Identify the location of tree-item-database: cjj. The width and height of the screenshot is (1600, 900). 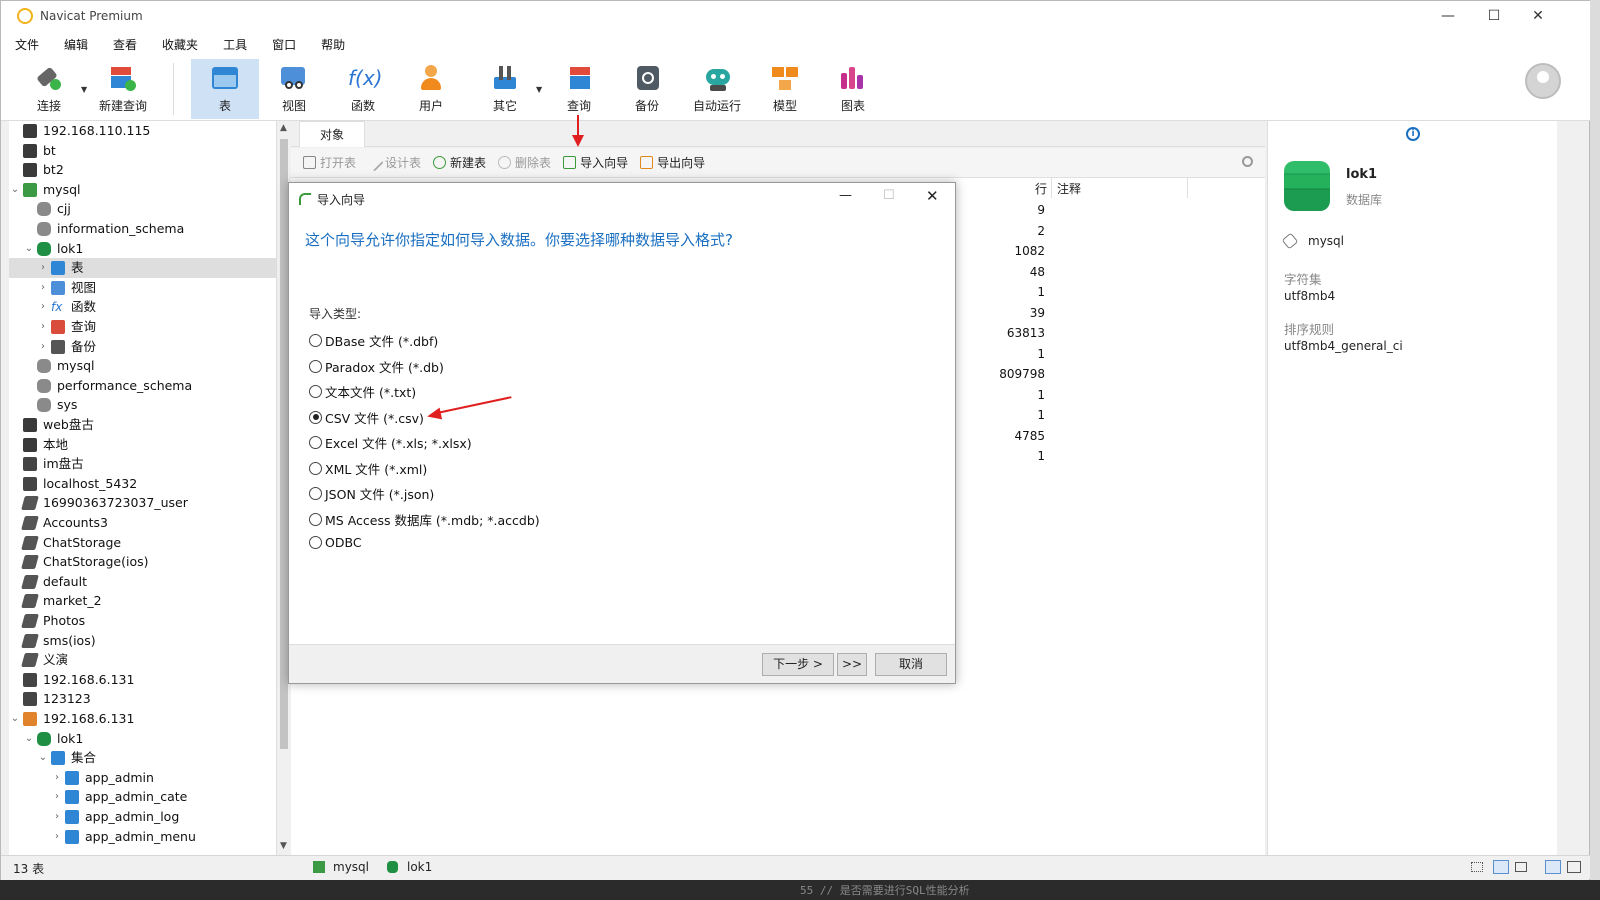
(47, 209).